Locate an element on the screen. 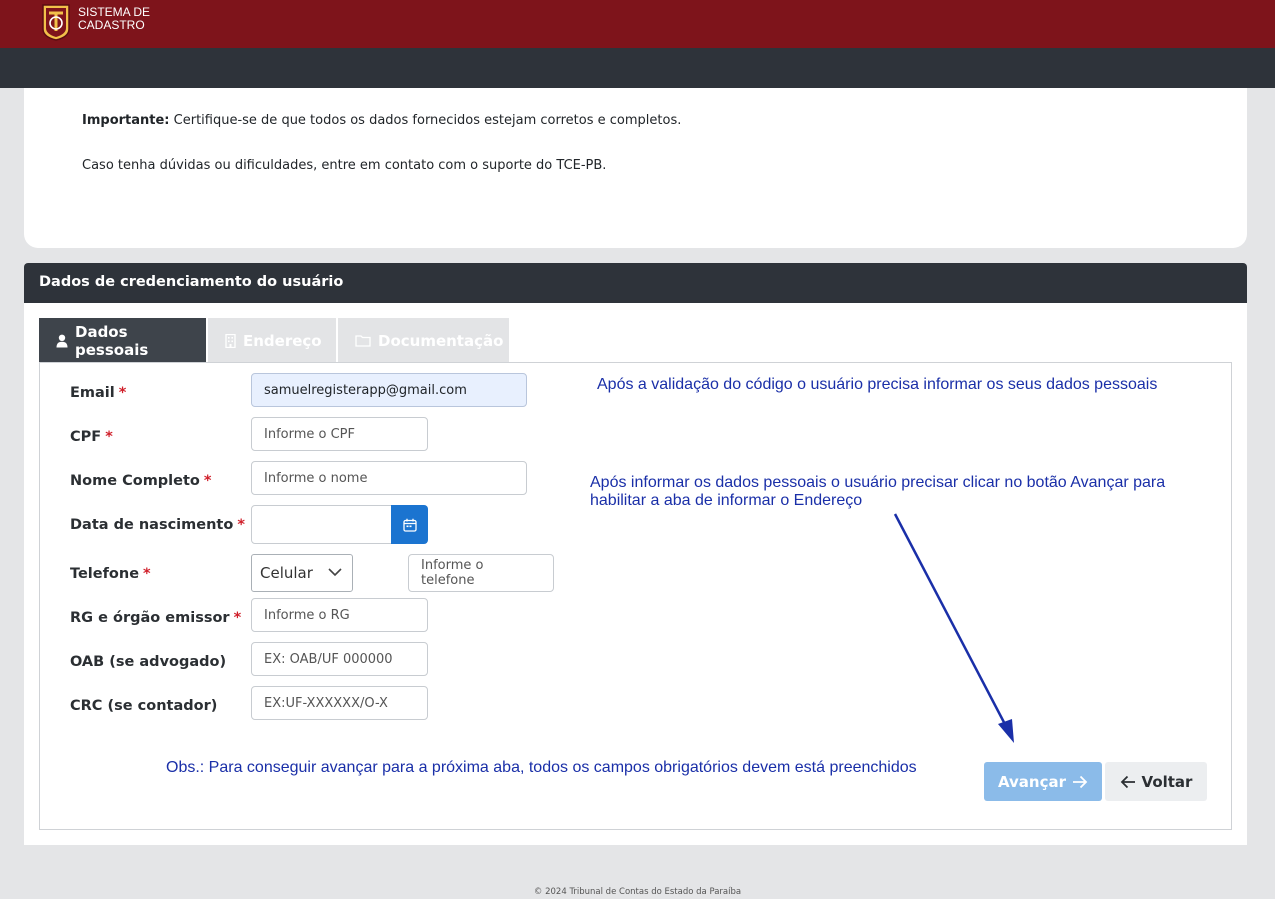 This screenshot has height=899, width=1275. chevron-down-icon is located at coordinates (335, 572).